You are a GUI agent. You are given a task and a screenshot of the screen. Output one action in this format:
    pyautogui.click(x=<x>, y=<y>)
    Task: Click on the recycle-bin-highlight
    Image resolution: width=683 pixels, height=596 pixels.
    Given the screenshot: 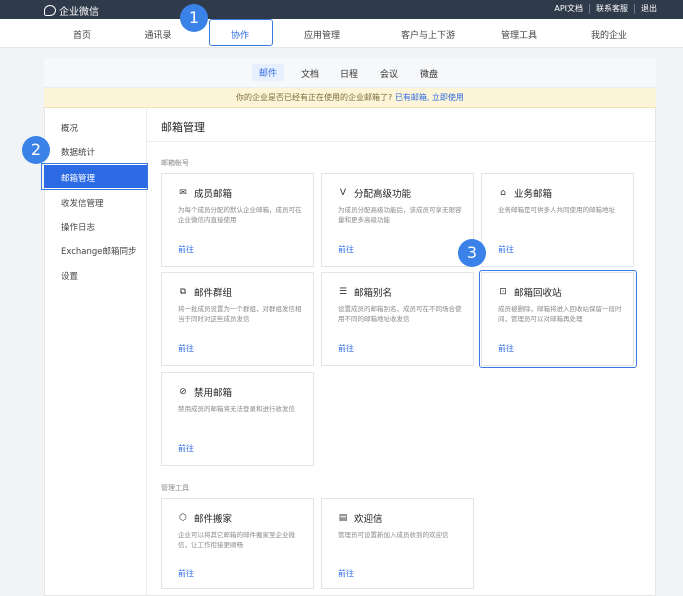 What is the action you would take?
    pyautogui.click(x=558, y=319)
    